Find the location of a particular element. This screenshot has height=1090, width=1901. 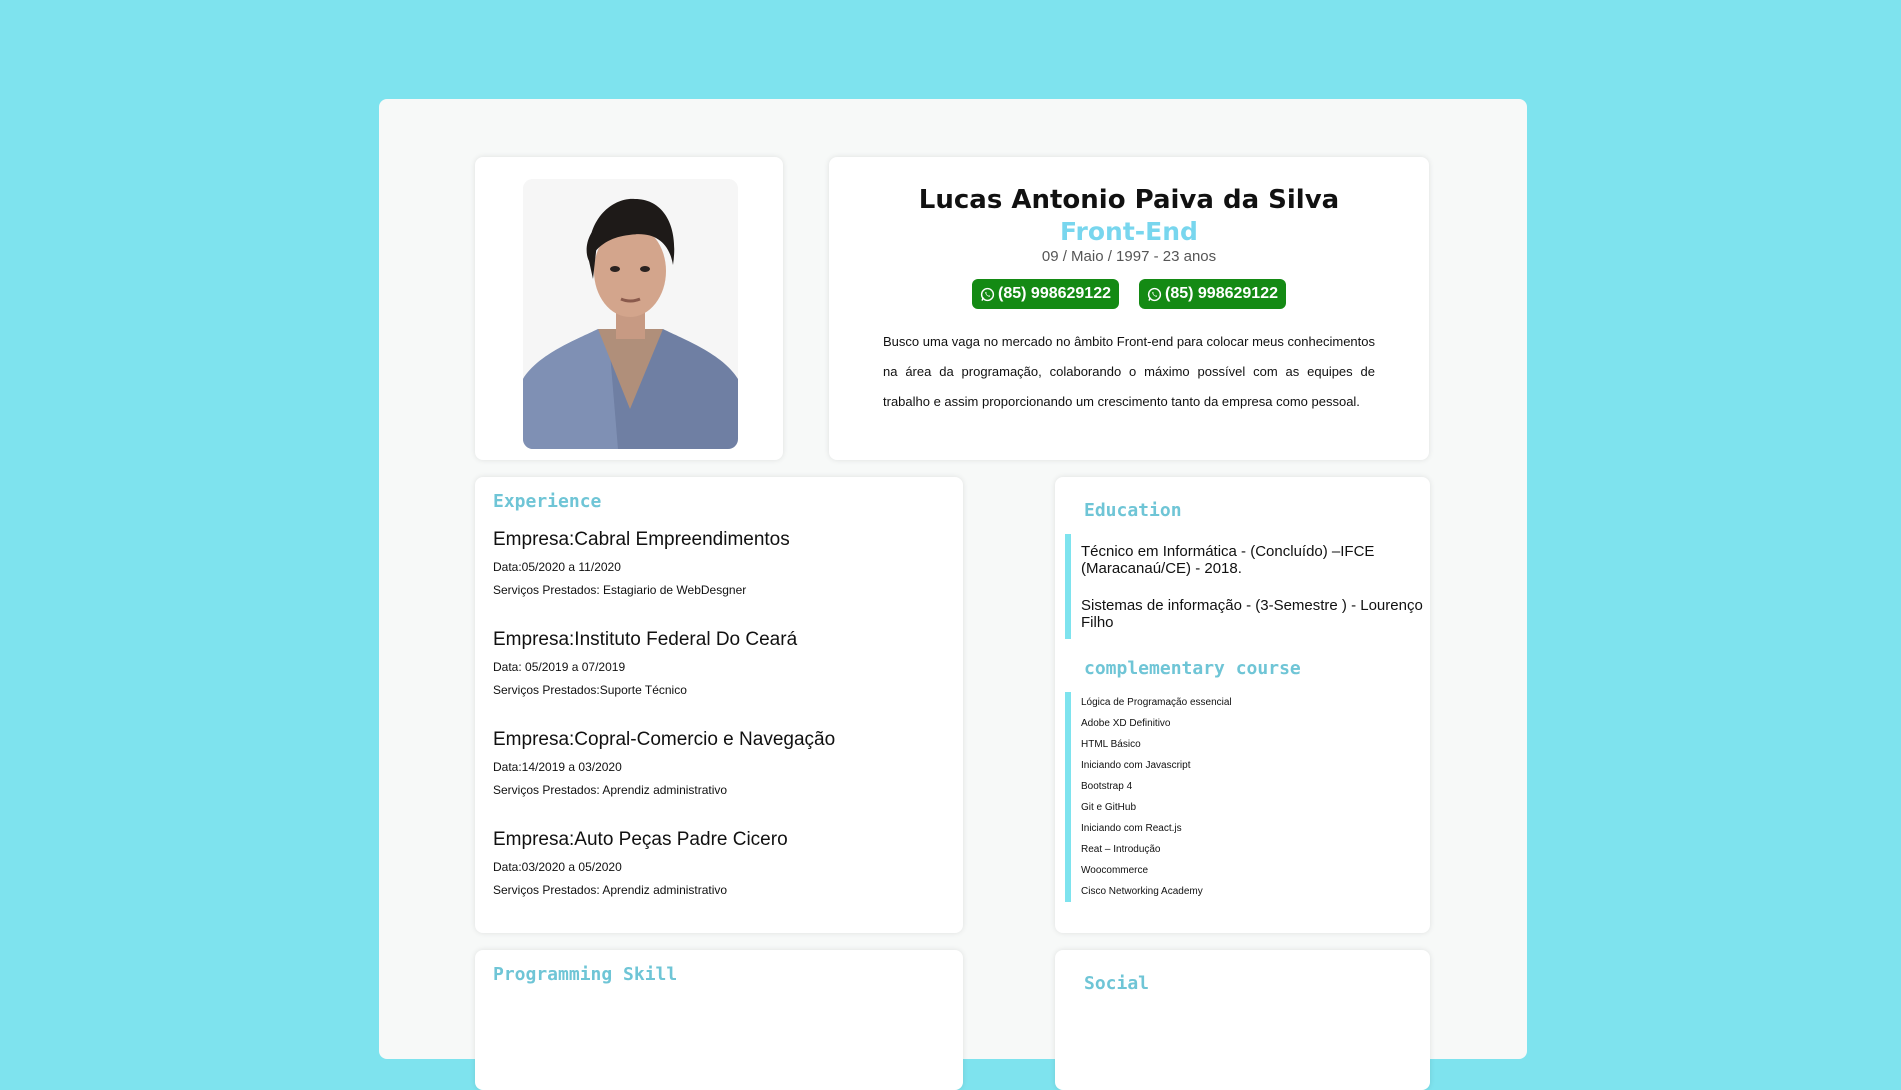

experience-services: Serviços Prestados:Suporte Técnico is located at coordinates (590, 690).